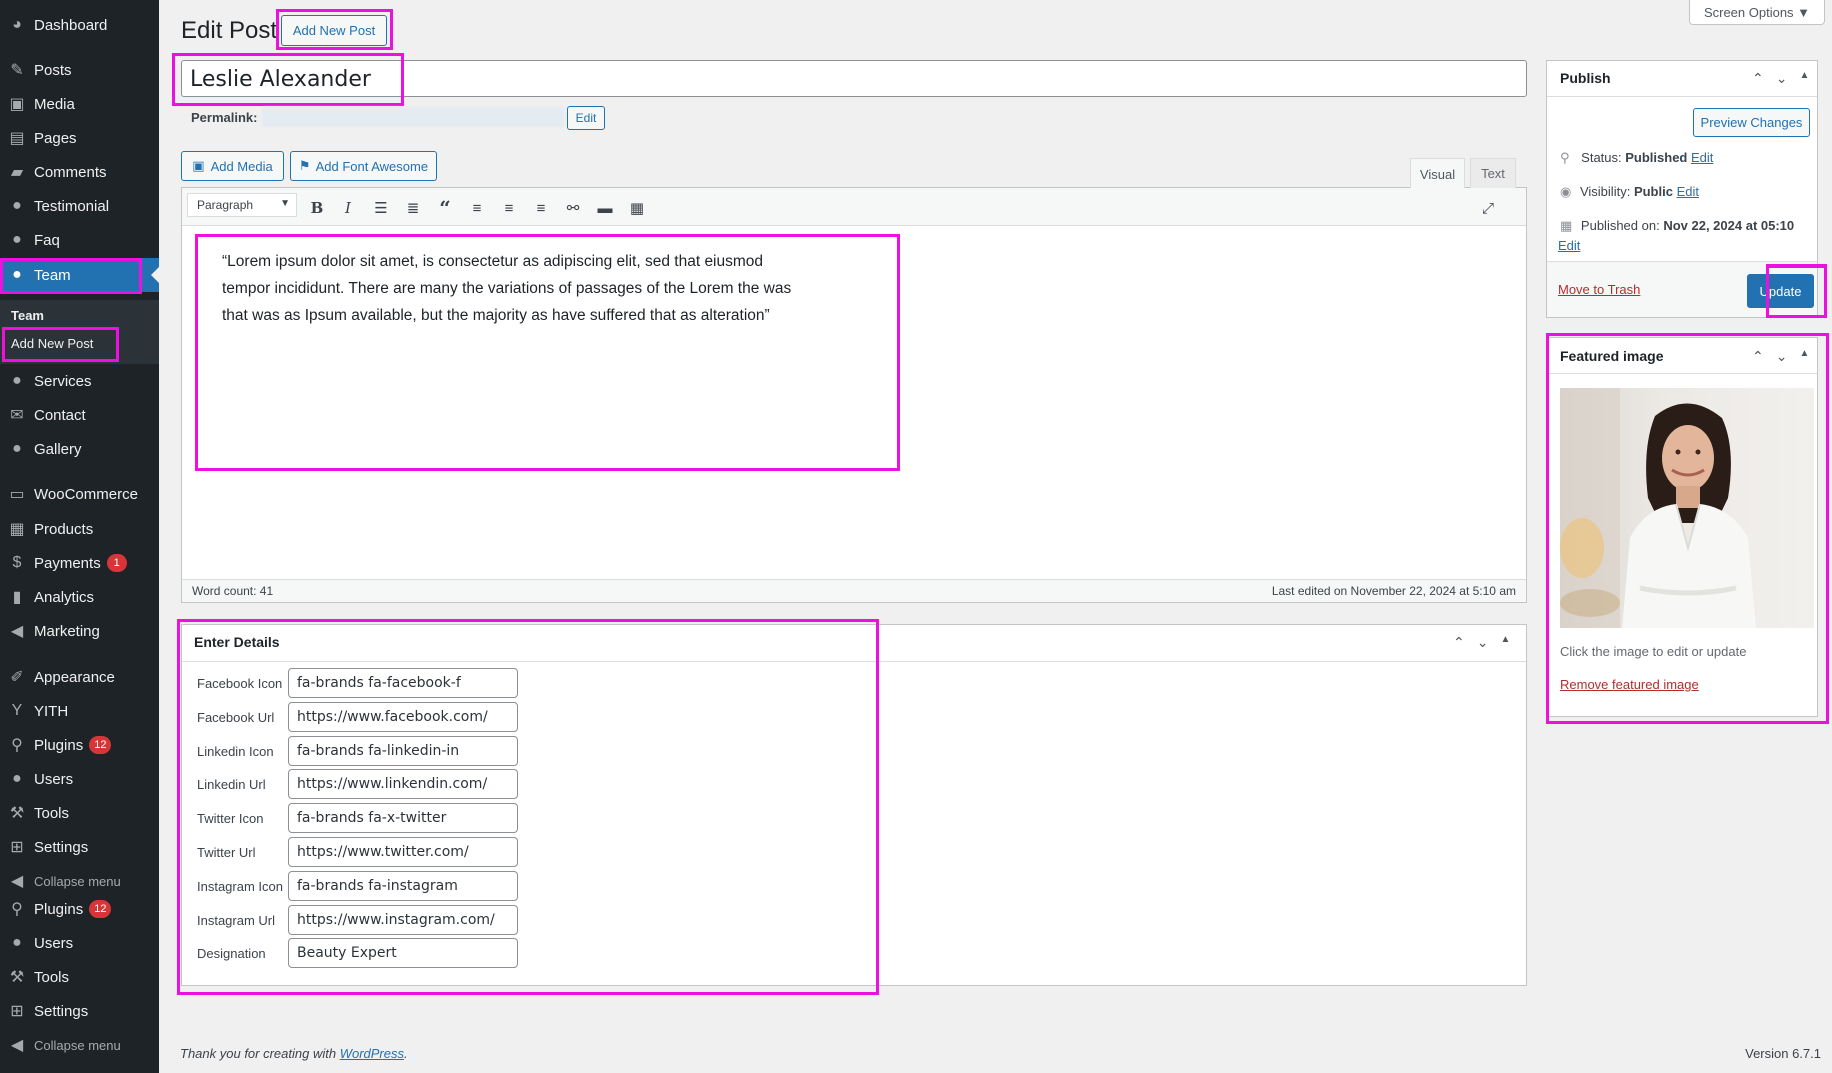 This screenshot has width=1832, height=1073. Describe the element at coordinates (1488, 208) in the screenshot. I see `fullscreen-icon: ⤢` at that location.